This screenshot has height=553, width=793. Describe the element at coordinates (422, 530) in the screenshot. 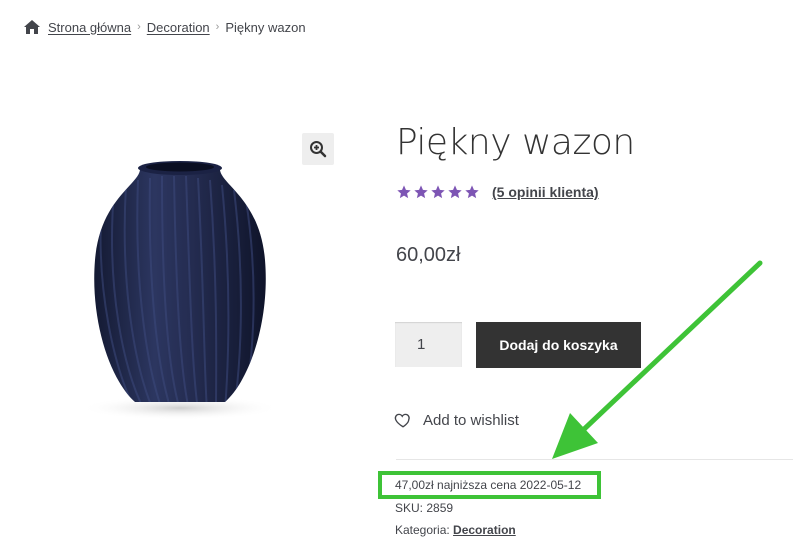

I see `category-label: Kategoria:` at that location.